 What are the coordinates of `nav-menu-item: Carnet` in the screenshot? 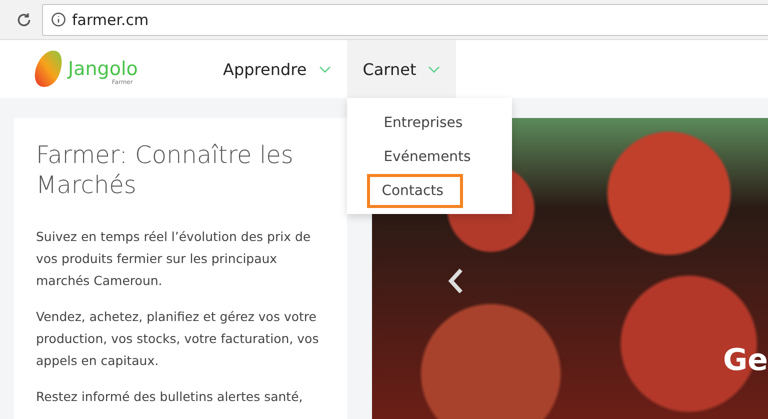 It's located at (401, 69).